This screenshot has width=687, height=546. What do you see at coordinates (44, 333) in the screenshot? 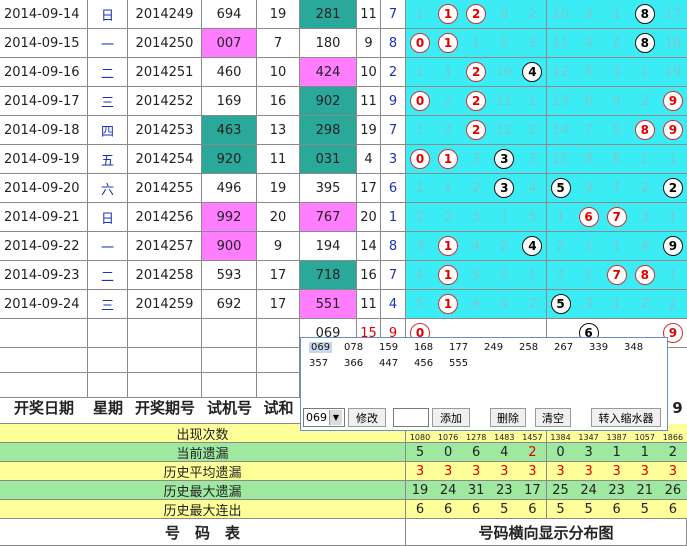
I see `pending-cell` at bounding box center [44, 333].